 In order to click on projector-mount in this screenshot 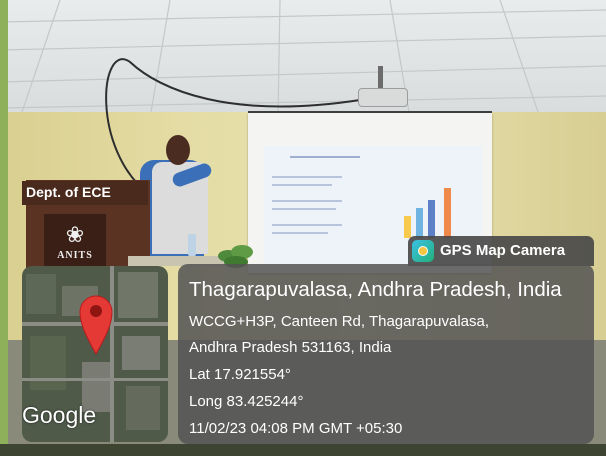, I will do `click(380, 78)`.